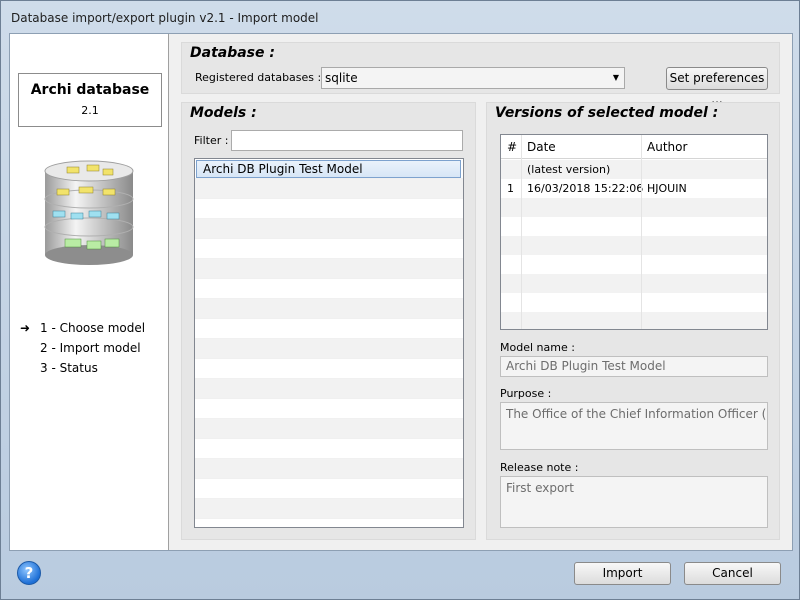 The image size is (800, 600). Describe the element at coordinates (328, 169) in the screenshot. I see `model-list-item: Archi DB Plugin Test Model` at that location.